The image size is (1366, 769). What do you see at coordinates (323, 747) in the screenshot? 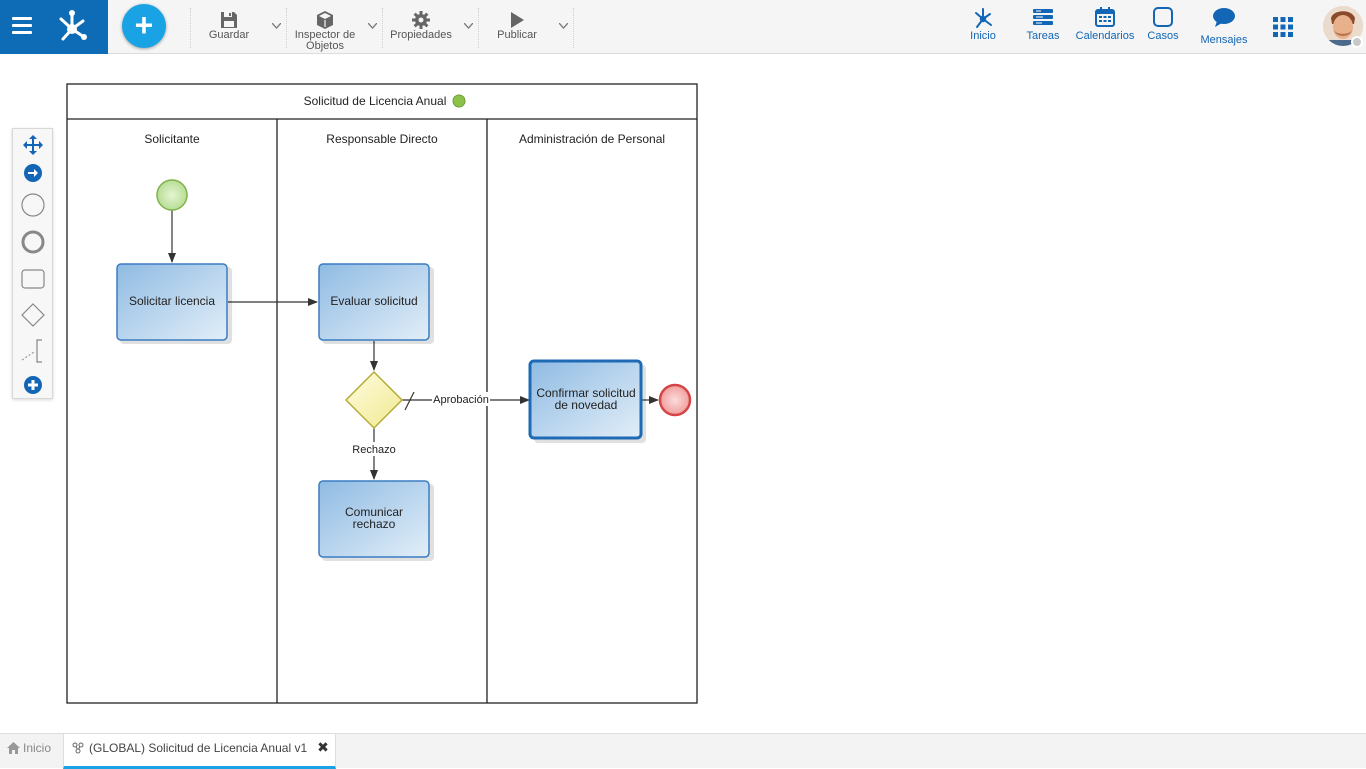
I see `close-icon: ✖` at bounding box center [323, 747].